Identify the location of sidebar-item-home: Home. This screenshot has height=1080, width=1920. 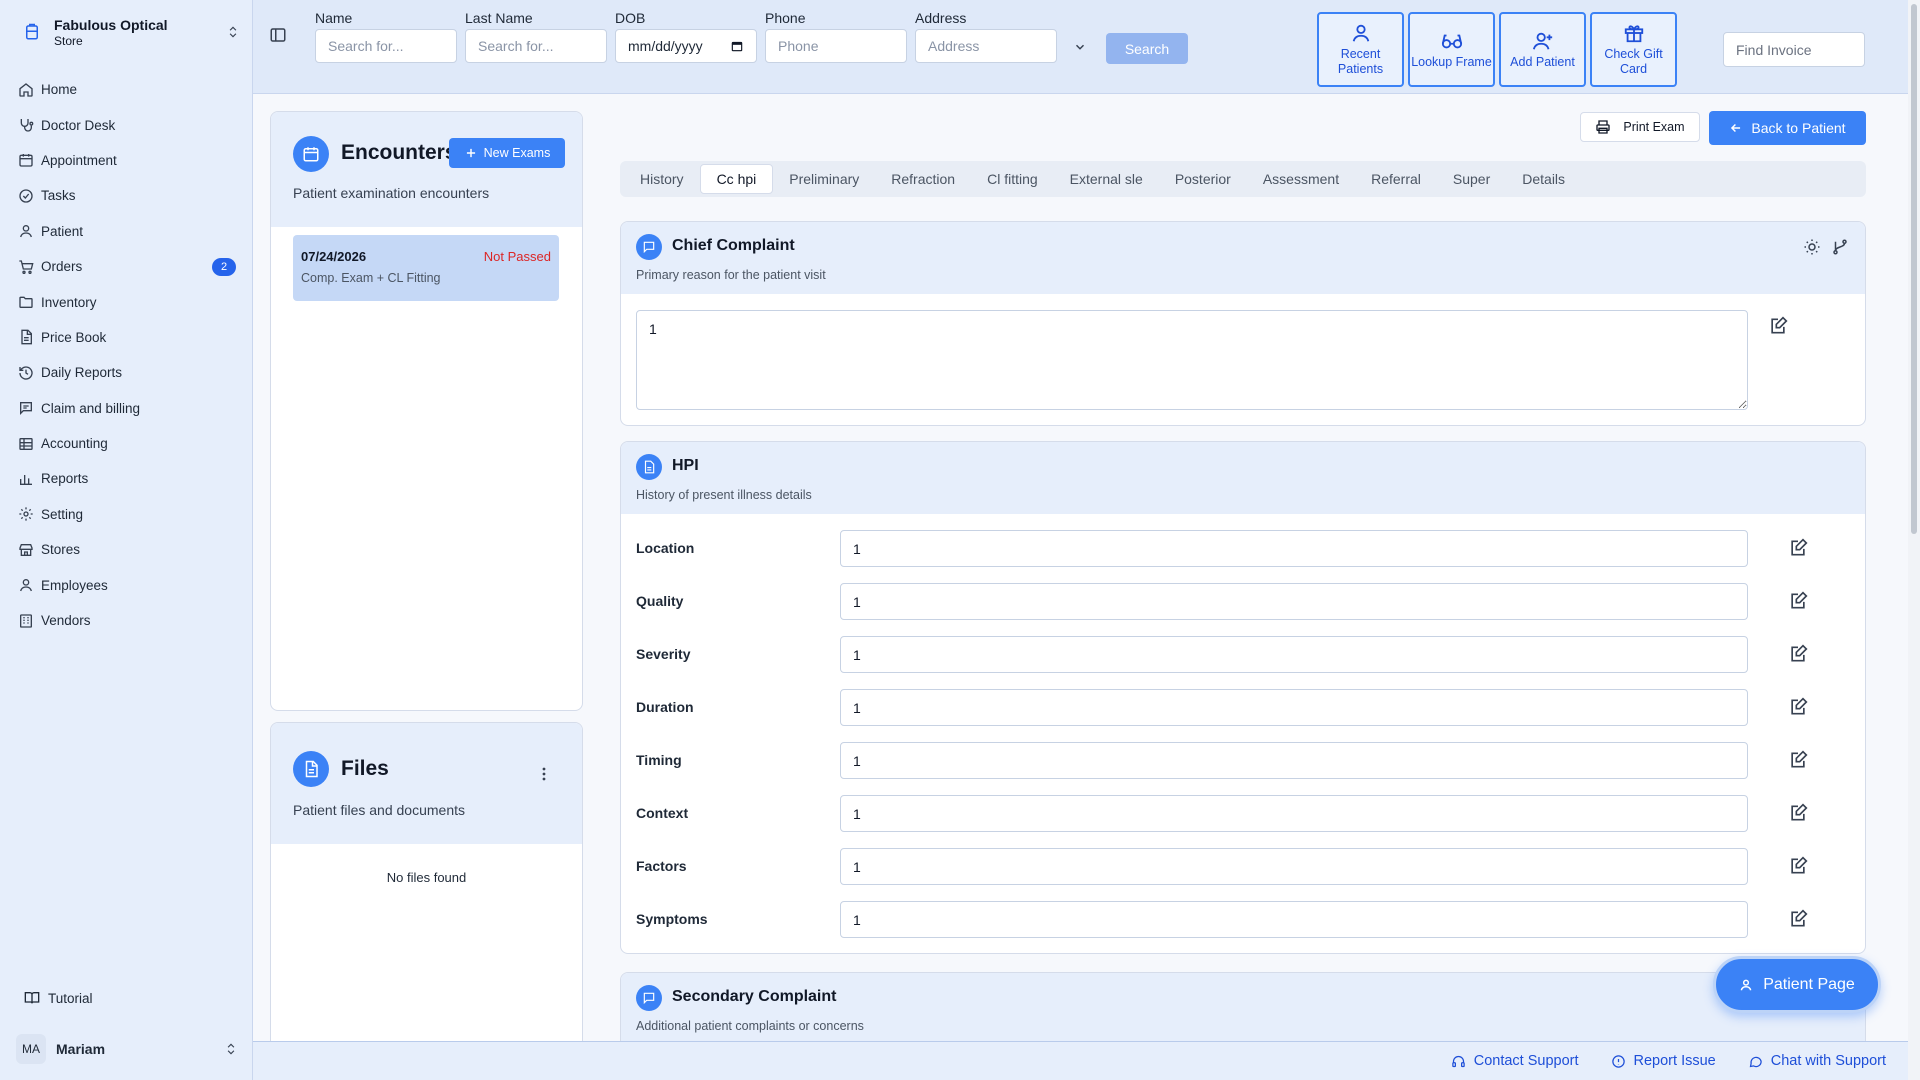
(127, 89).